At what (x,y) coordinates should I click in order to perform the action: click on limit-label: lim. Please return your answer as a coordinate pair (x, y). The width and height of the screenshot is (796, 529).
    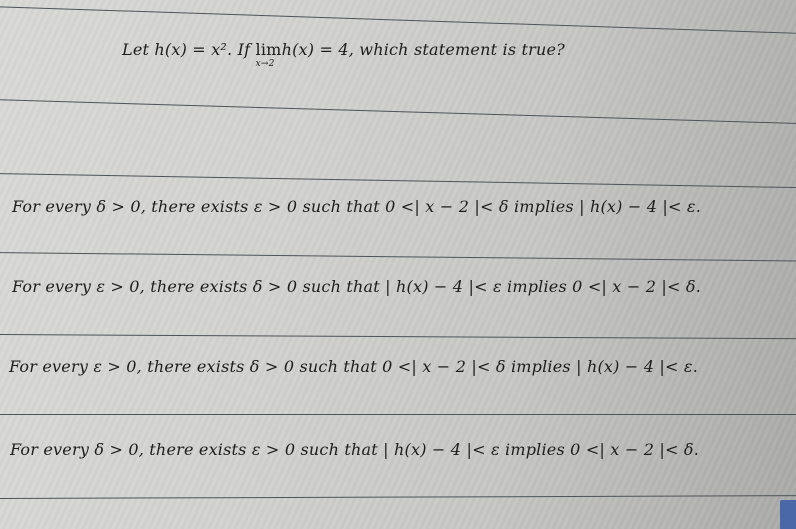
    Looking at the image, I should click on (268, 49).